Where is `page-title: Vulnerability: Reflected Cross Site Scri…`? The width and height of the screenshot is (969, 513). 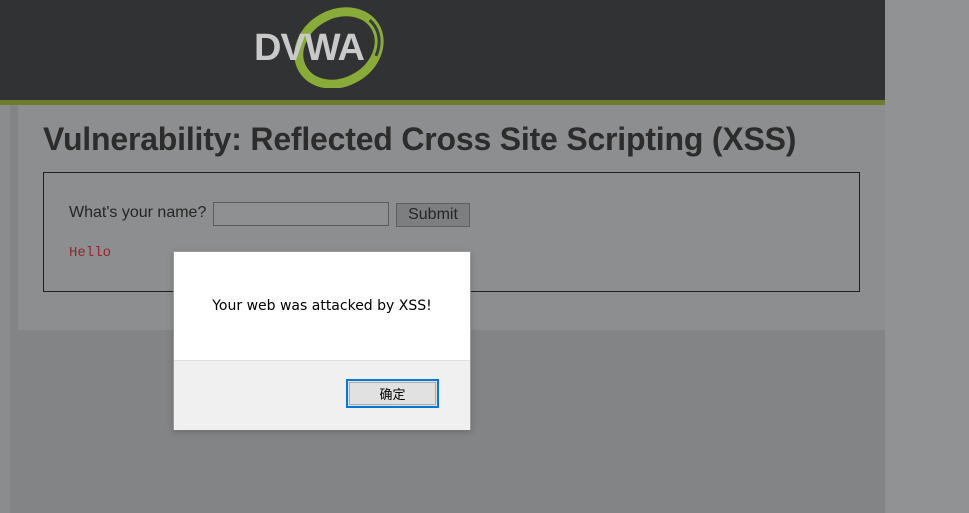 page-title: Vulnerability: Reflected Cross Site Scri… is located at coordinates (420, 139).